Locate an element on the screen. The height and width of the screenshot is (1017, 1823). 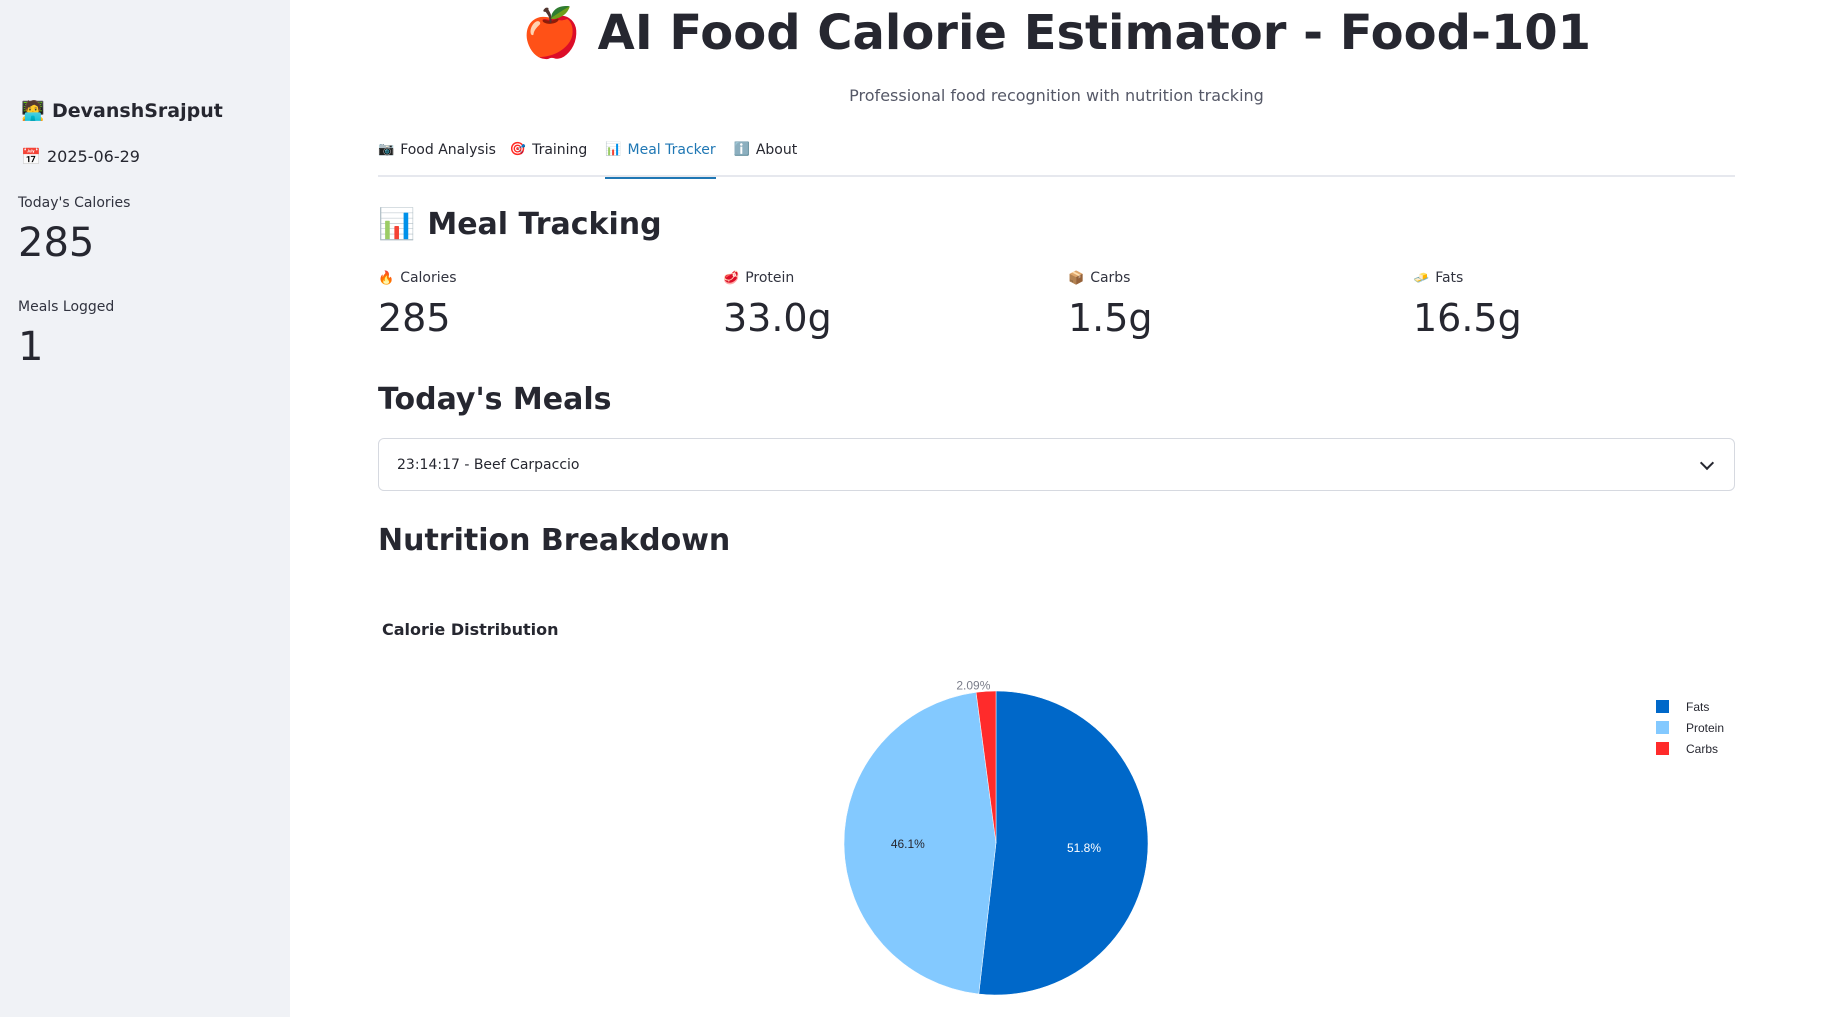
legend-swatch-fats is located at coordinates (1662, 706).